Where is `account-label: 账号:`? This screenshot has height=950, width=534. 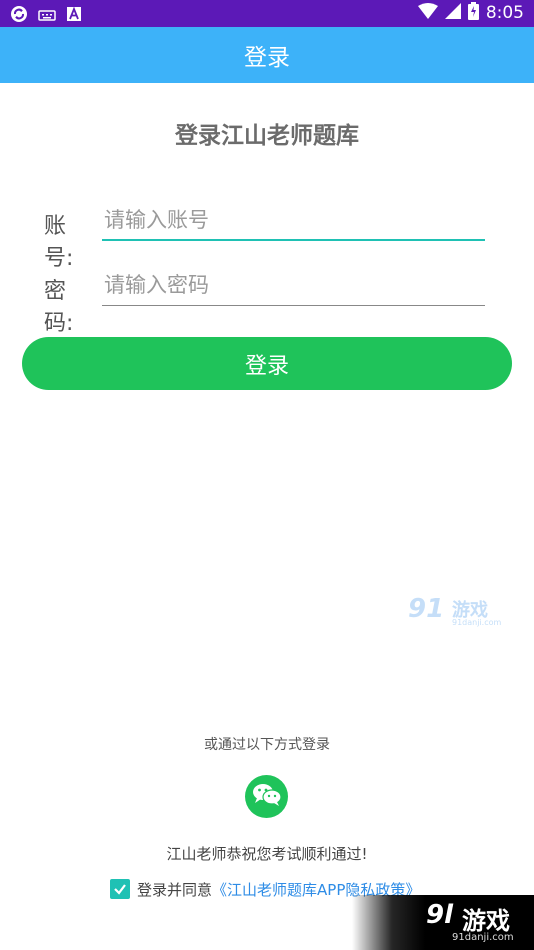
account-label: 账号: is located at coordinates (59, 242).